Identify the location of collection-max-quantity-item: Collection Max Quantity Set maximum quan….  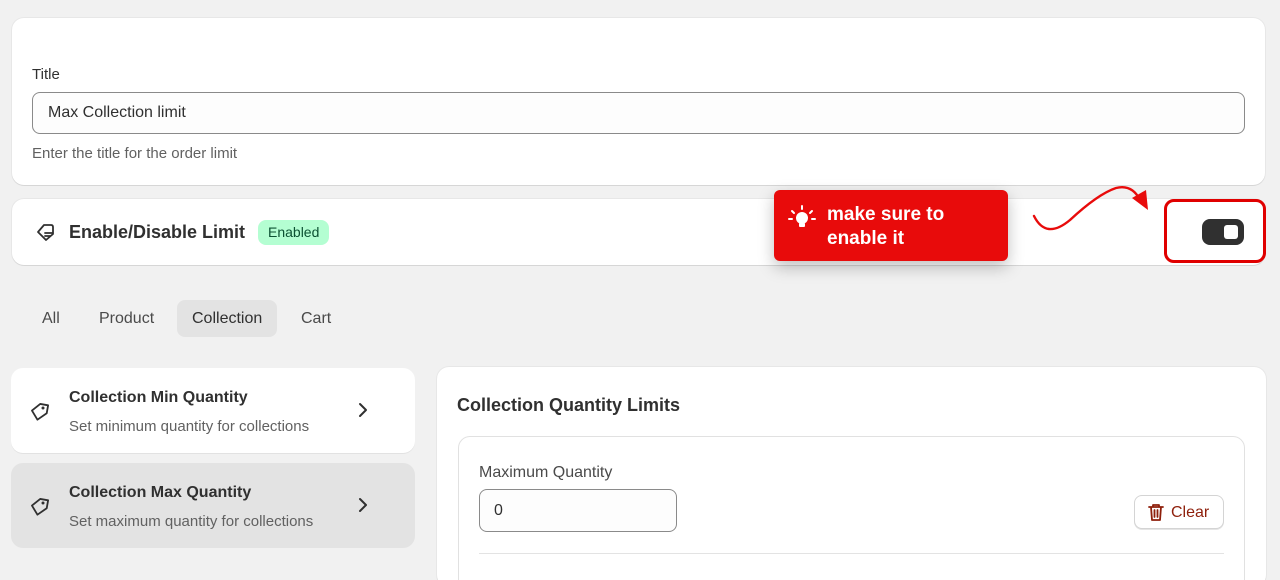
(213, 505).